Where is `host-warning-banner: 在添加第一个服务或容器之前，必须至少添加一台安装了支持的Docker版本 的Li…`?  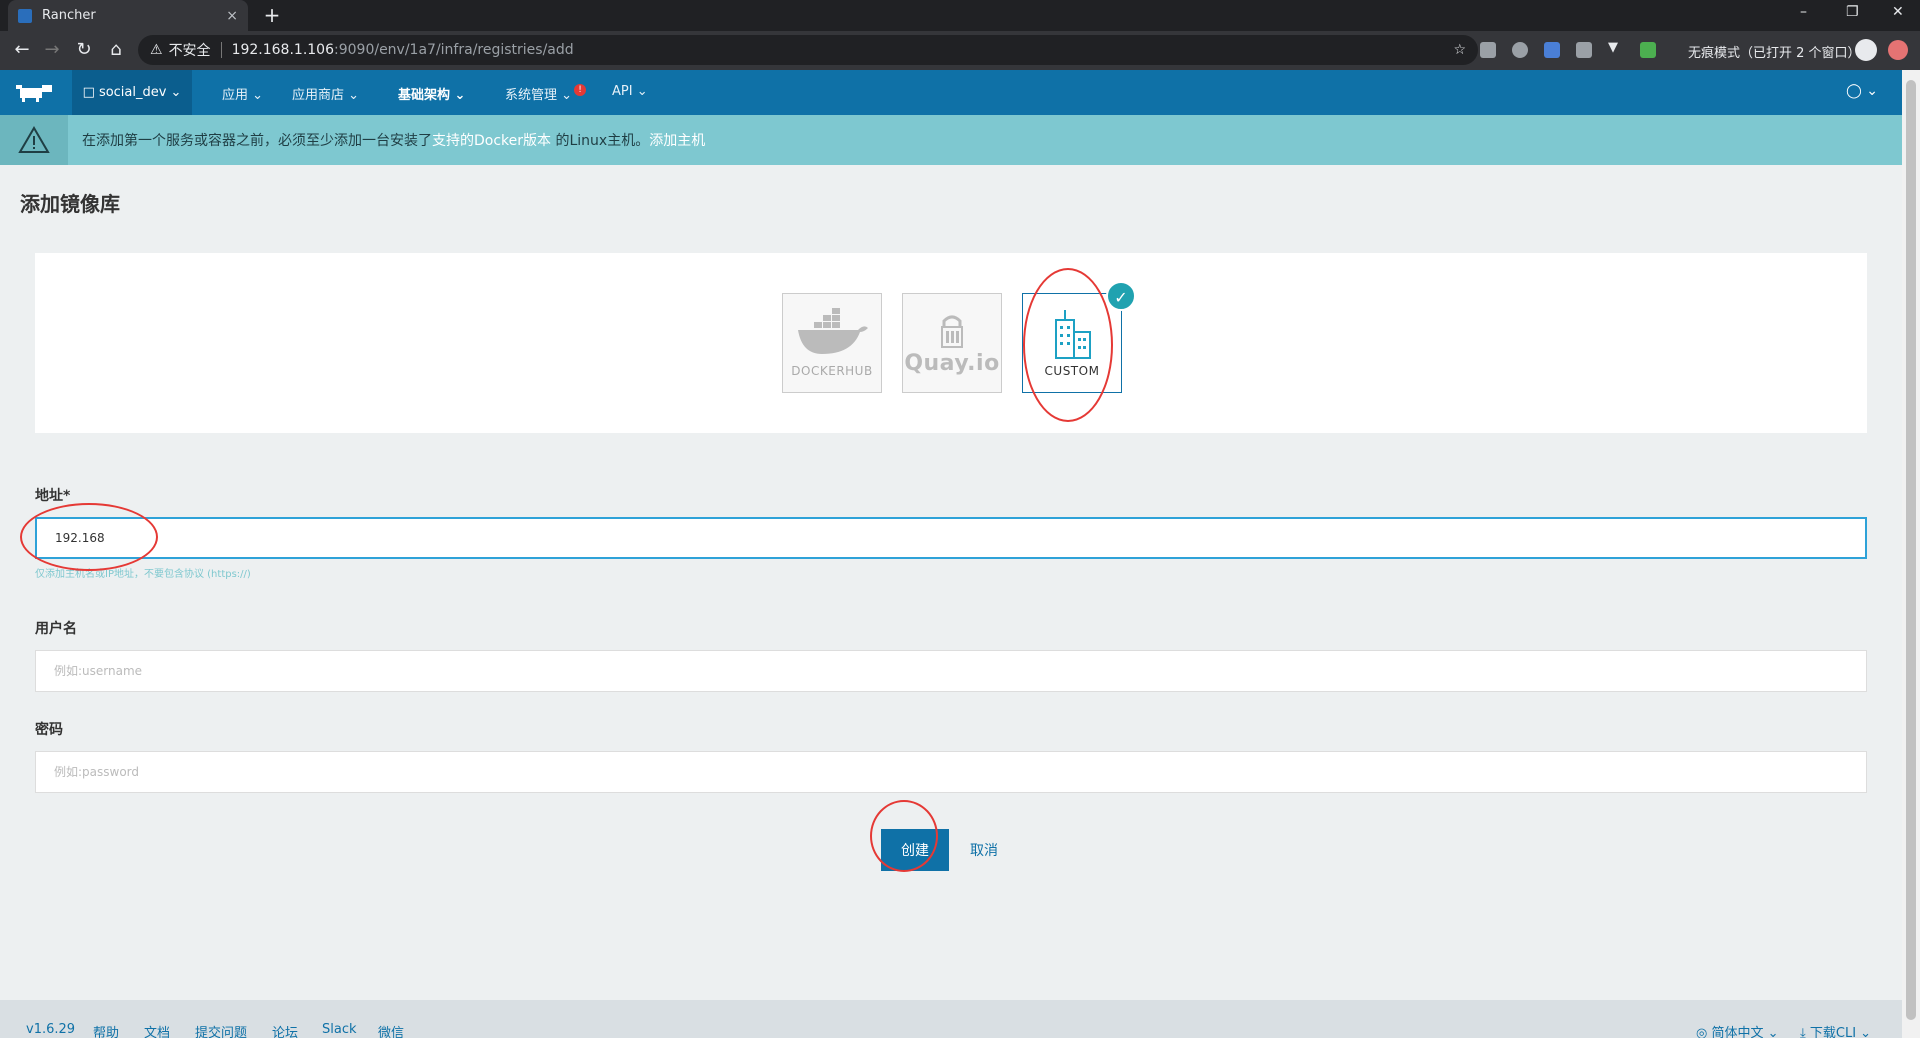 host-warning-banner: 在添加第一个服务或容器之前，必须至少添加一台安装了支持的Docker版本 的Li… is located at coordinates (951, 140).